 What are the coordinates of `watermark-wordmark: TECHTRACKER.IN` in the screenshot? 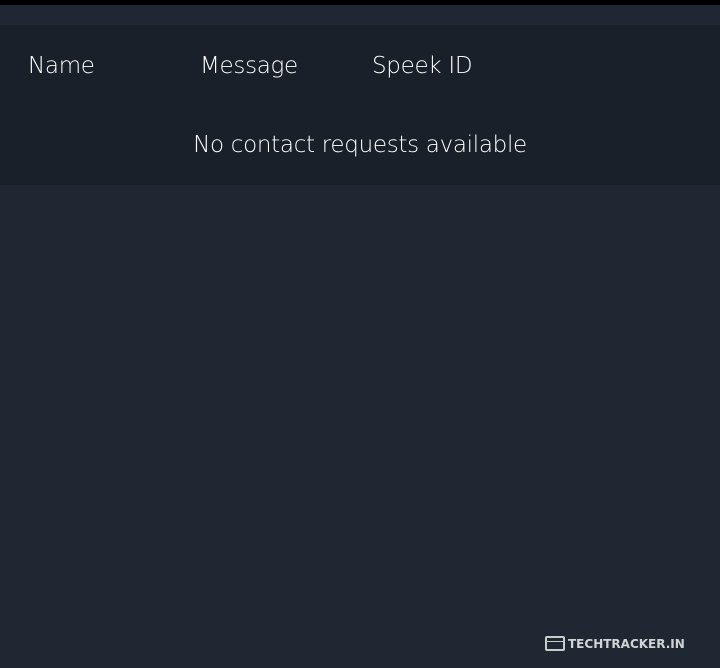 It's located at (626, 644).